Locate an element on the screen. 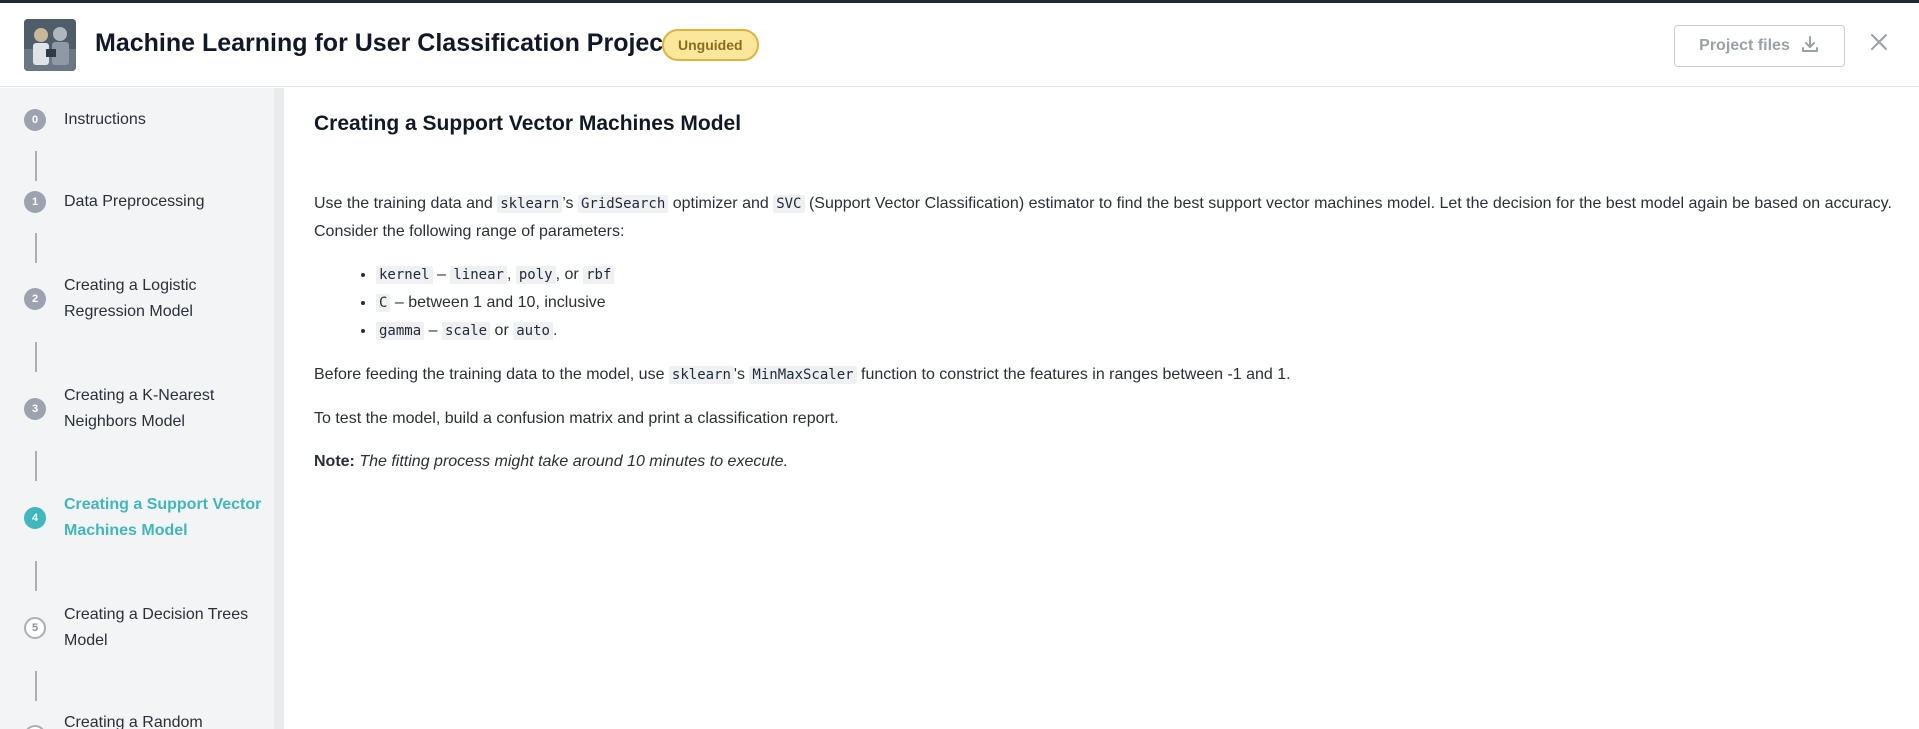 This screenshot has height=729, width=1919. project-files-label: Project files is located at coordinates (1744, 45).